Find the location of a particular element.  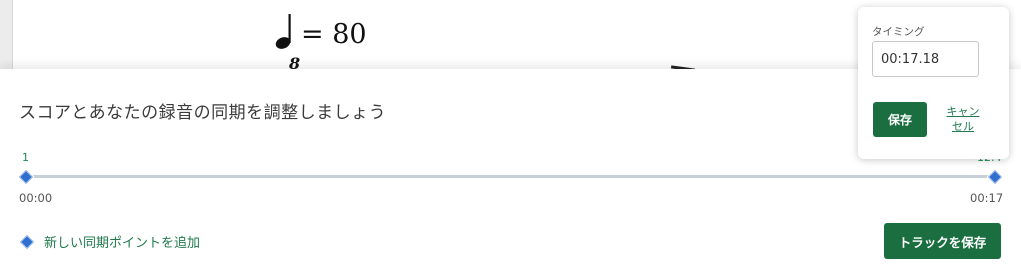

start-time-label: 00:00 is located at coordinates (36, 198).